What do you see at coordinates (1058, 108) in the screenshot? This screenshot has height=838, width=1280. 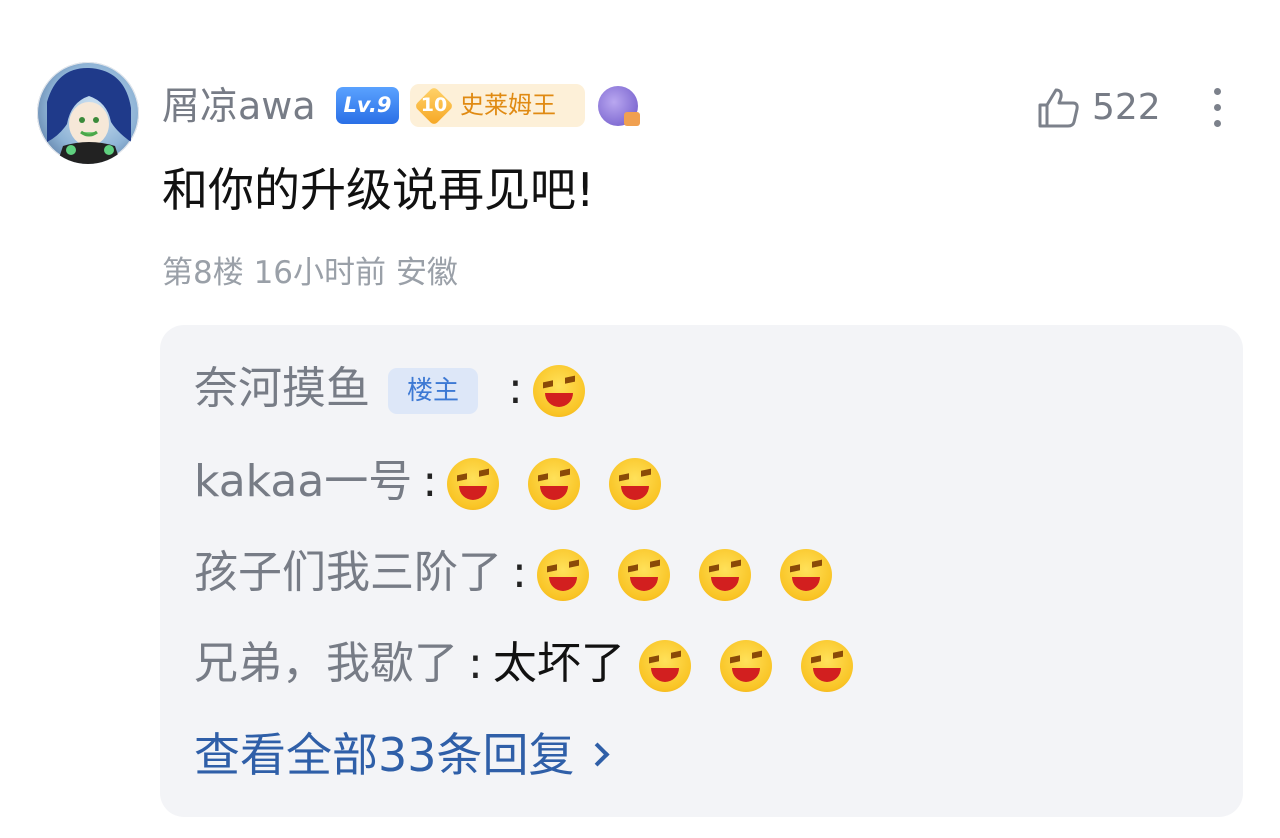 I see `thumbs-up-icon` at bounding box center [1058, 108].